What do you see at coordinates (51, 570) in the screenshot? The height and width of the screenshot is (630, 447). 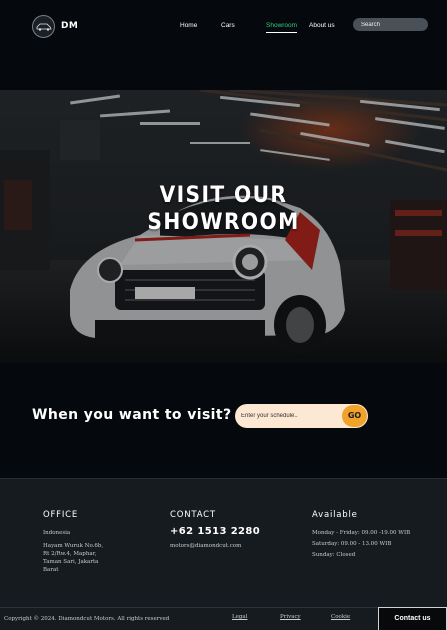 I see `office-address-line-4: Barat` at bounding box center [51, 570].